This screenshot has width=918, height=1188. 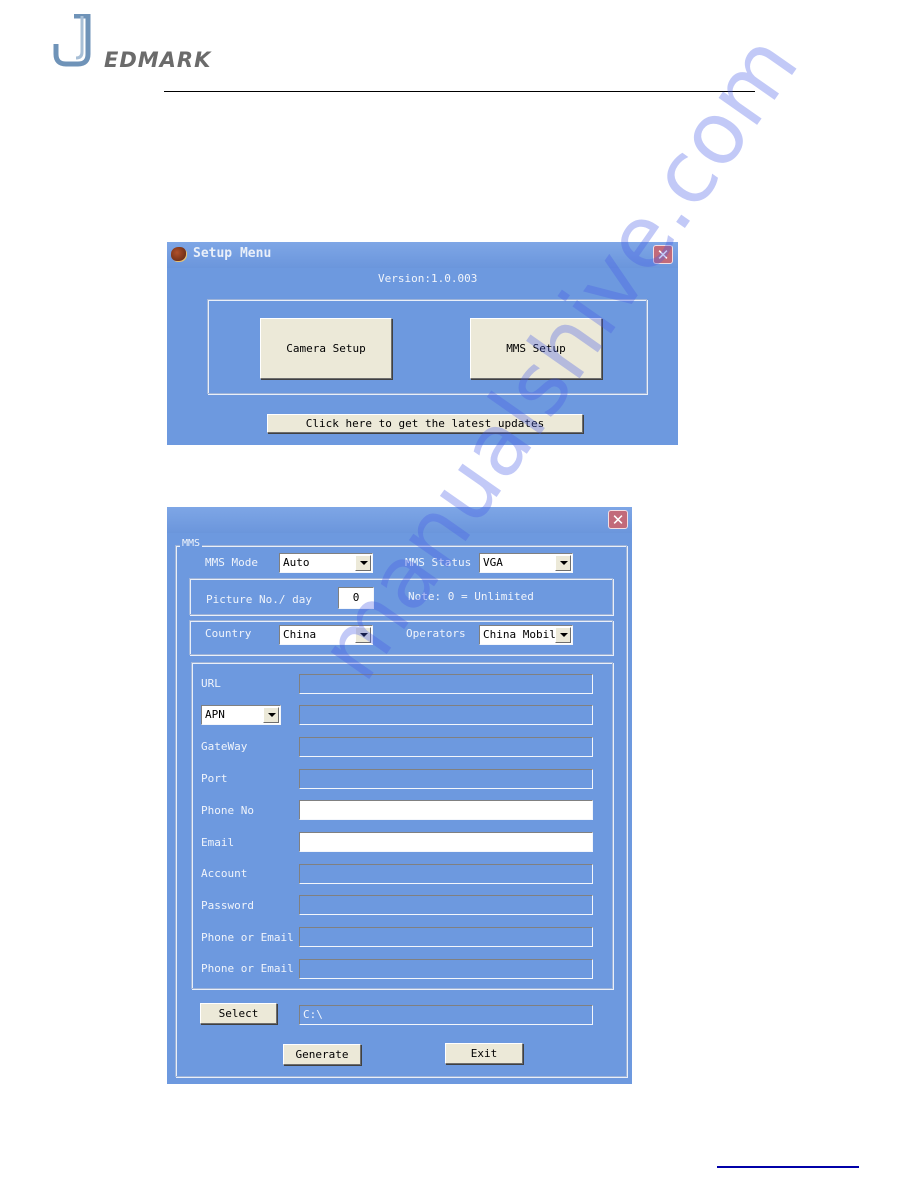 I want to click on country-value: China, so click(x=300, y=634).